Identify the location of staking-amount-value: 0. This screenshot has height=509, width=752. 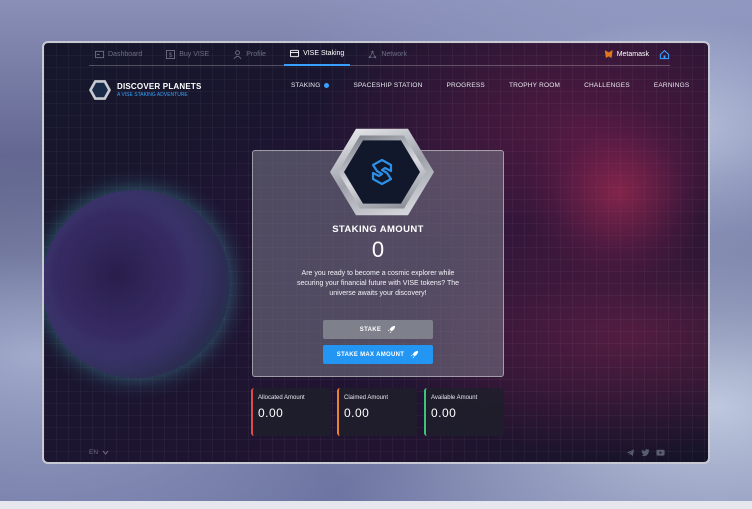
(378, 249).